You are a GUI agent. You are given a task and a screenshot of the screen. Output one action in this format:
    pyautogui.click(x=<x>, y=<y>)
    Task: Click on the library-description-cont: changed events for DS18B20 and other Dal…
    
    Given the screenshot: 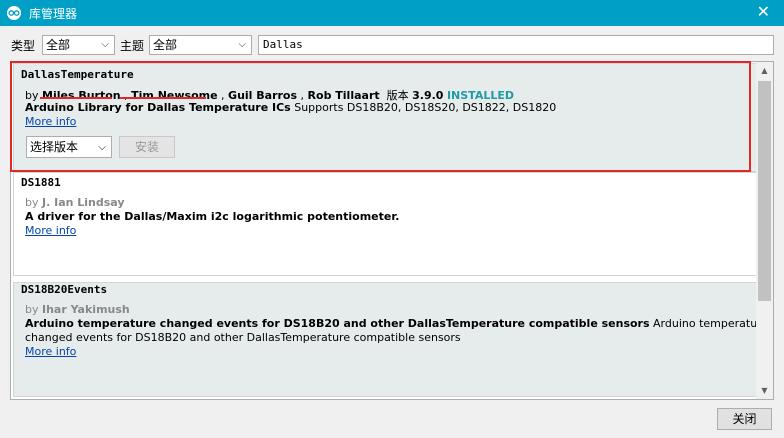 What is the action you would take?
    pyautogui.click(x=243, y=337)
    